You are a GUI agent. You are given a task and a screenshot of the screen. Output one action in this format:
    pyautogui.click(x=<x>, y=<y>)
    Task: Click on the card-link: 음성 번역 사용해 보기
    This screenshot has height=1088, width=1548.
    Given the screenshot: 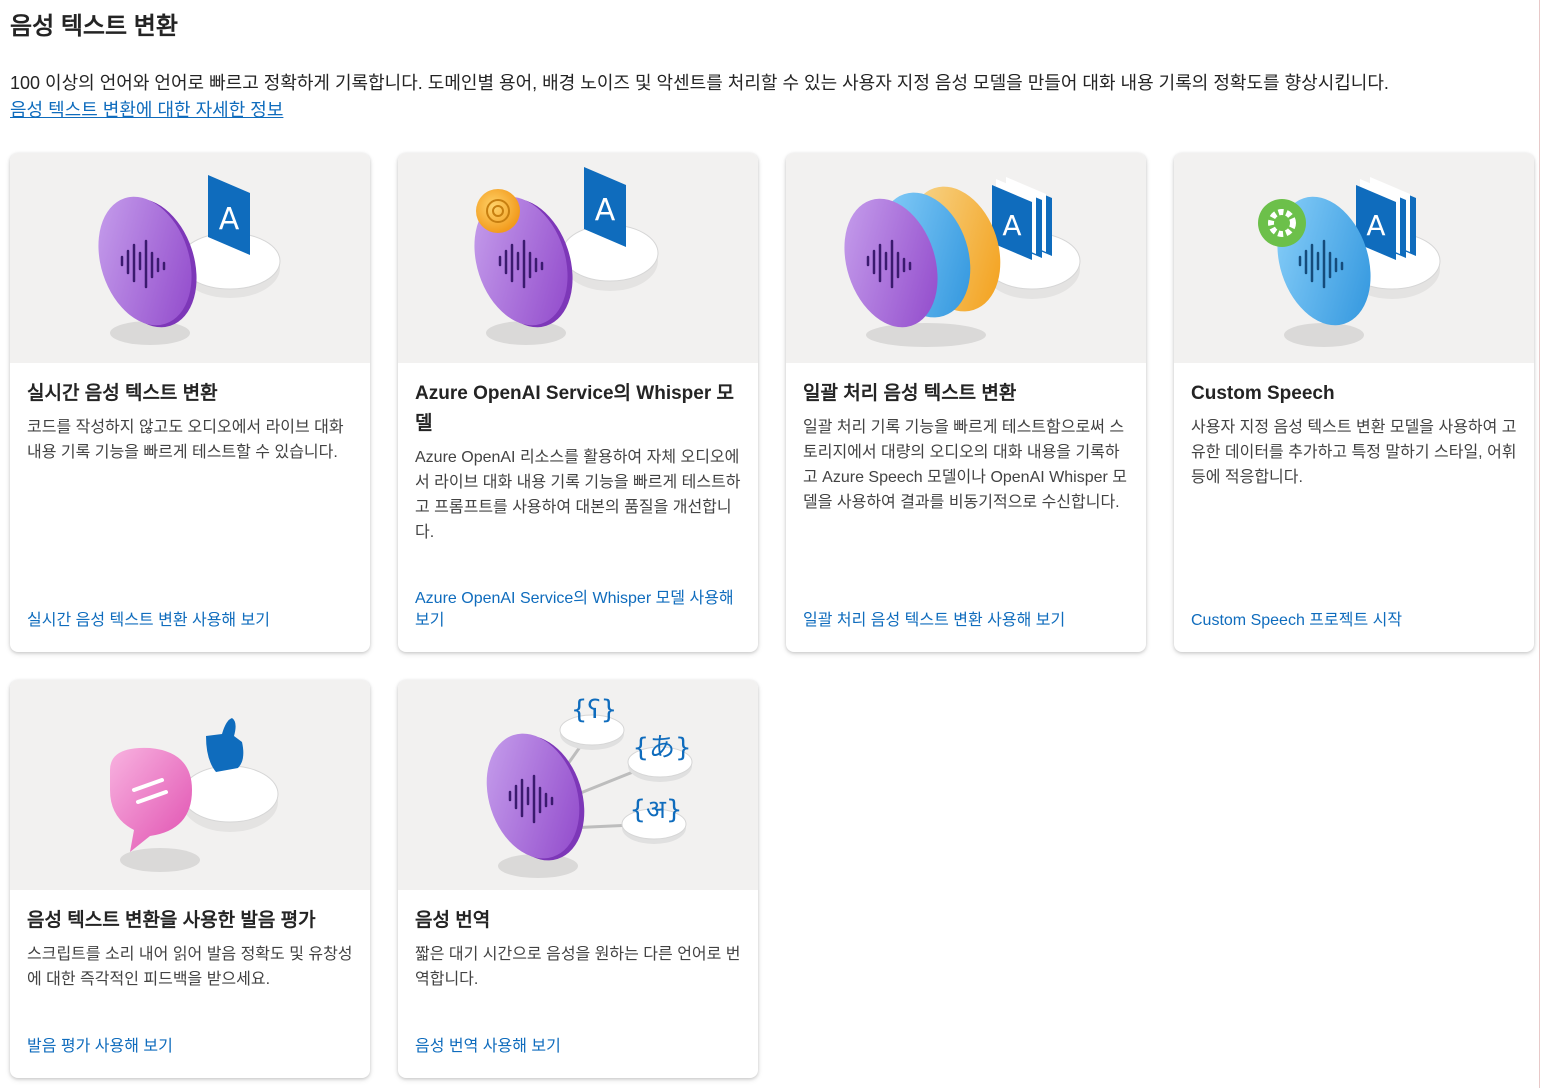 What is the action you would take?
    pyautogui.click(x=578, y=1047)
    